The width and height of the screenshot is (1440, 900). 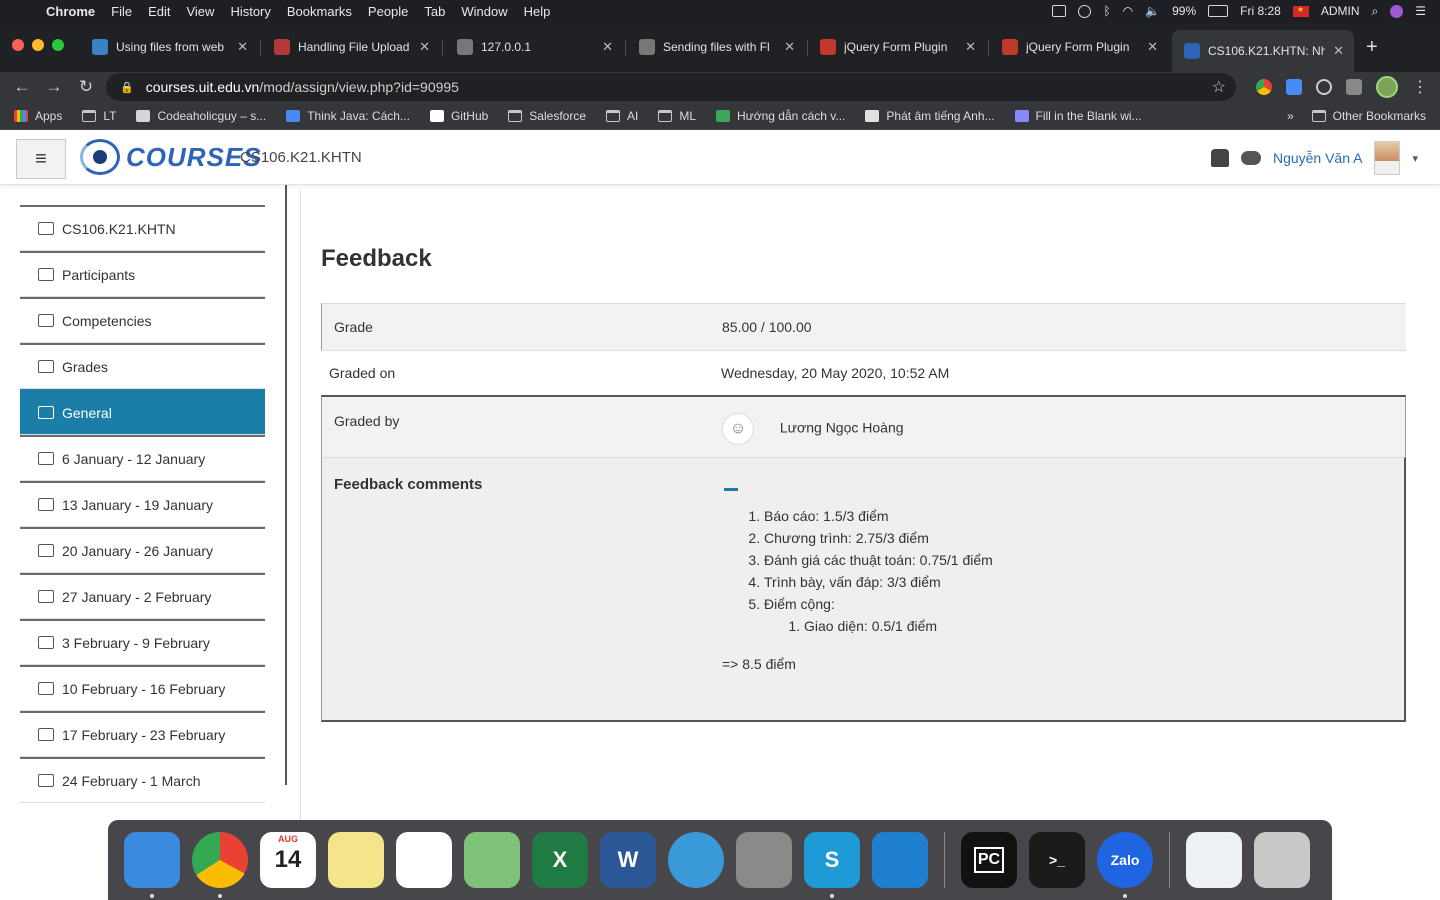 I want to click on sidebar-item: 13 January - 19 January, so click(x=142, y=504).